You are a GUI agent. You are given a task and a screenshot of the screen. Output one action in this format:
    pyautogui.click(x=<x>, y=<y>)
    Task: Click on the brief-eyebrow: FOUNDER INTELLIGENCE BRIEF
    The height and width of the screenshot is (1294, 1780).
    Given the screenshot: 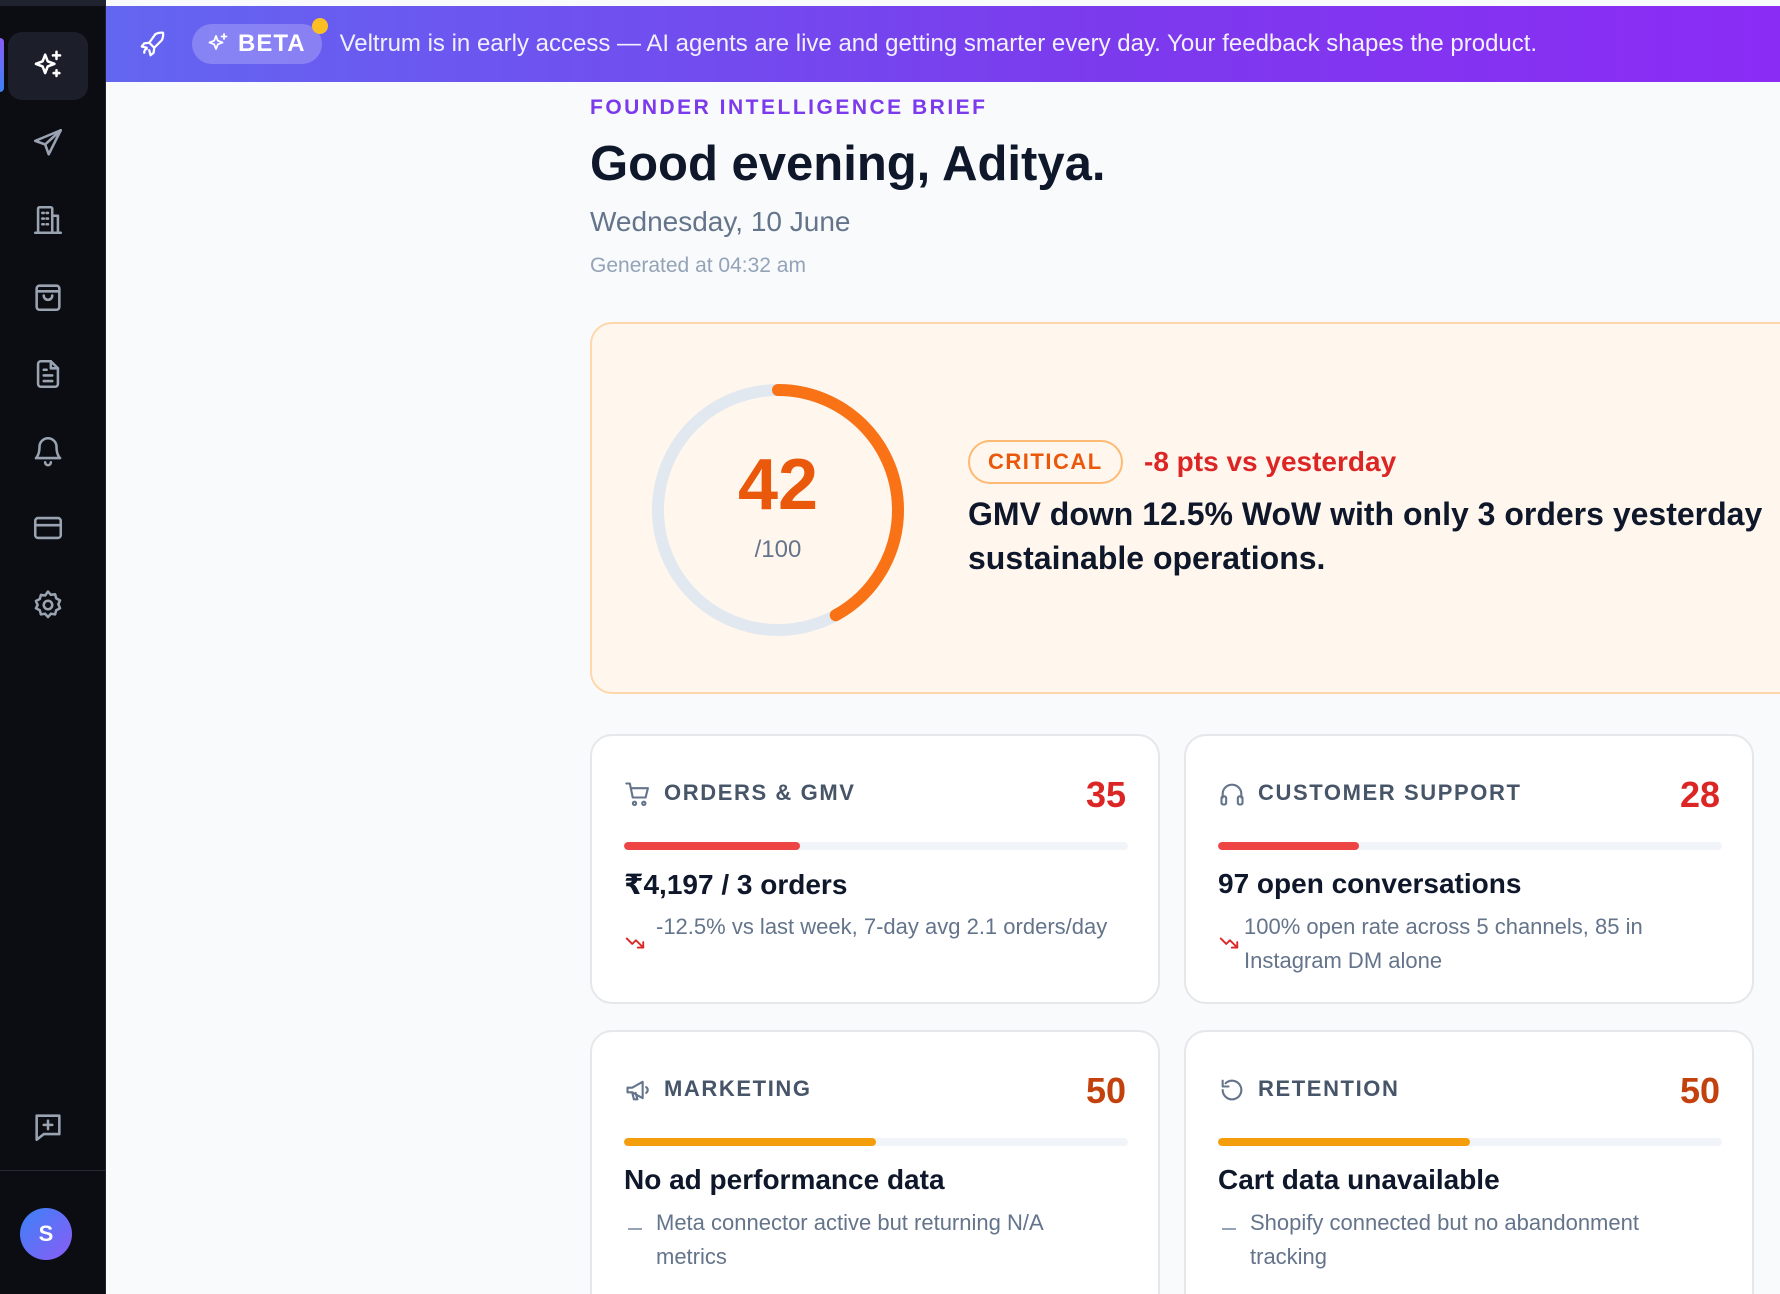 What is the action you would take?
    pyautogui.click(x=789, y=107)
    